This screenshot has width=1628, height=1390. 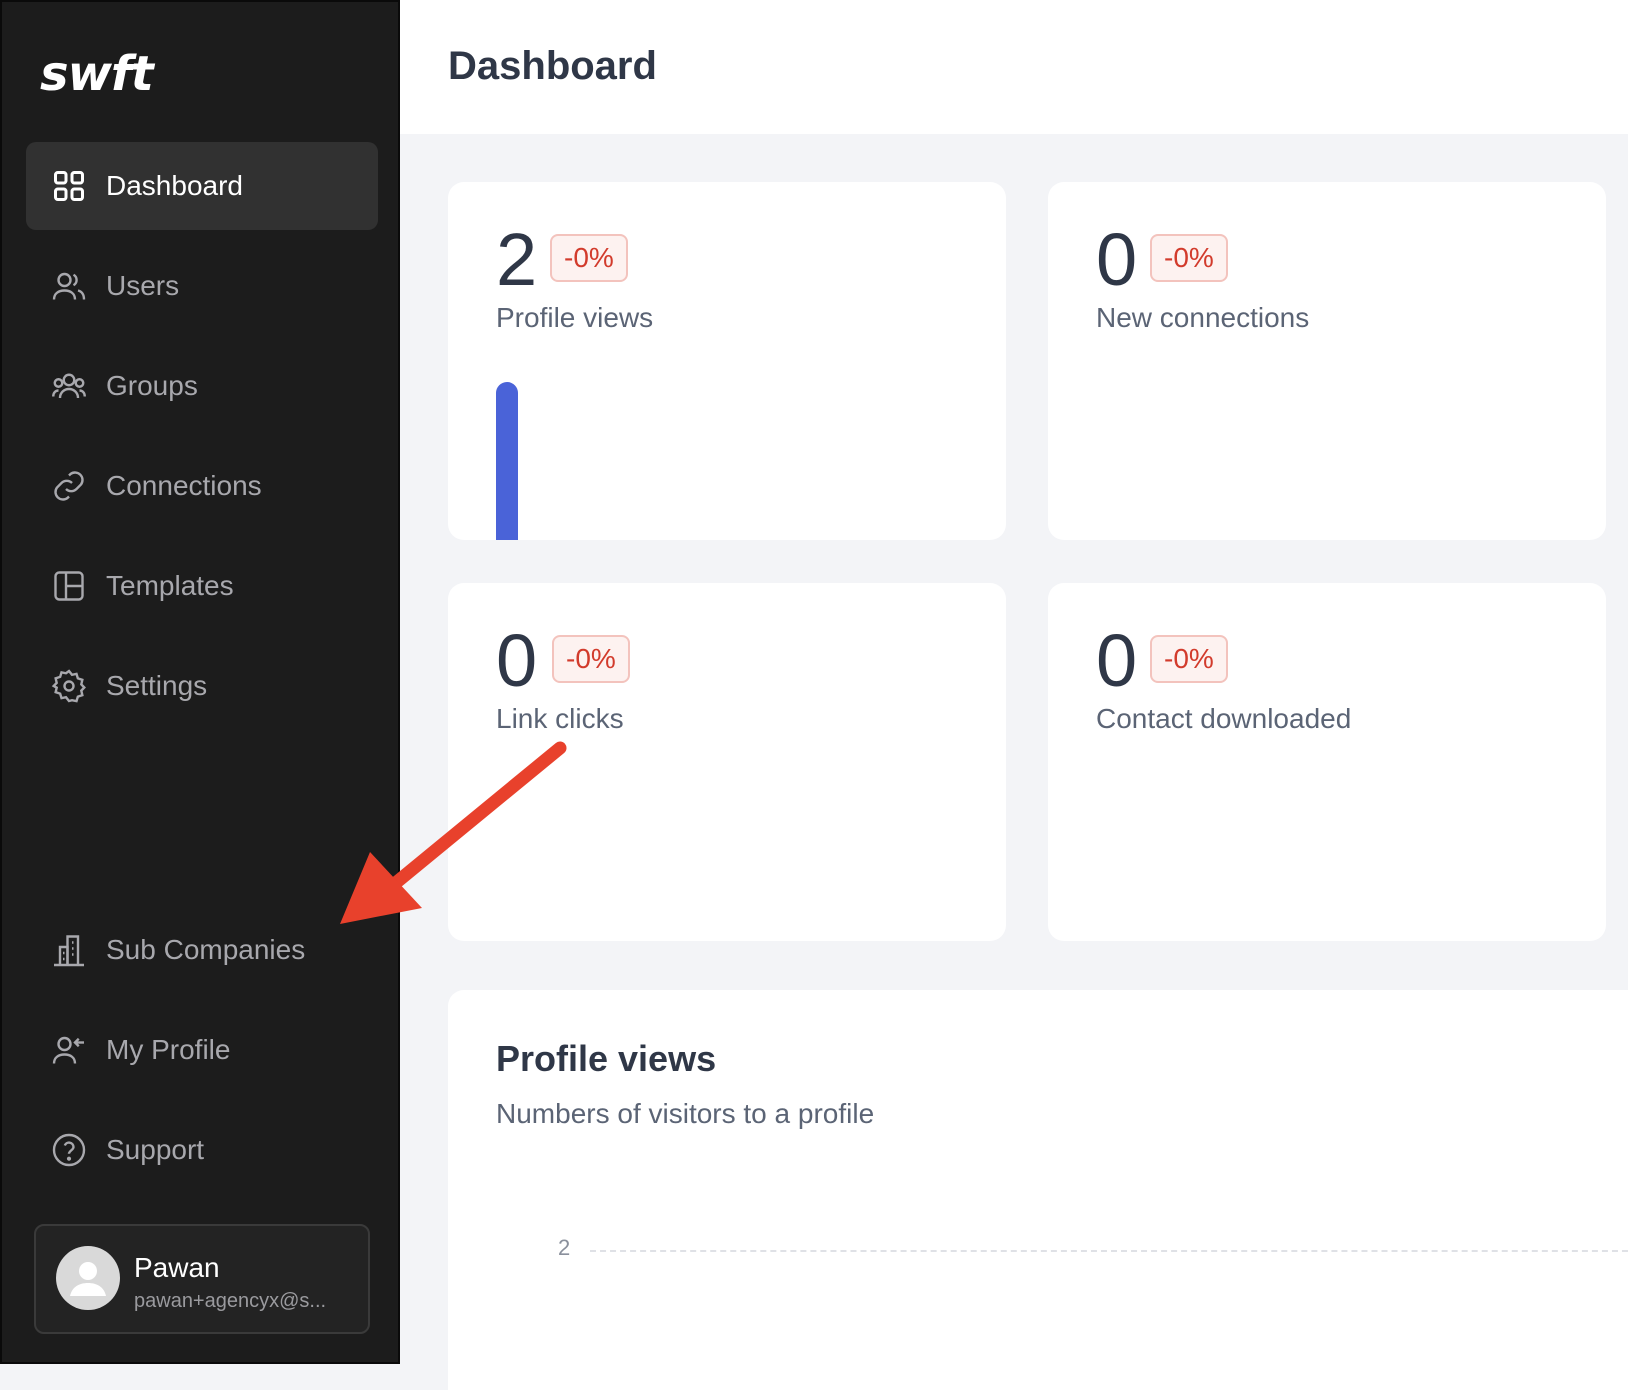 I want to click on nav-item-sub-companies: Sub Companies, so click(x=202, y=950).